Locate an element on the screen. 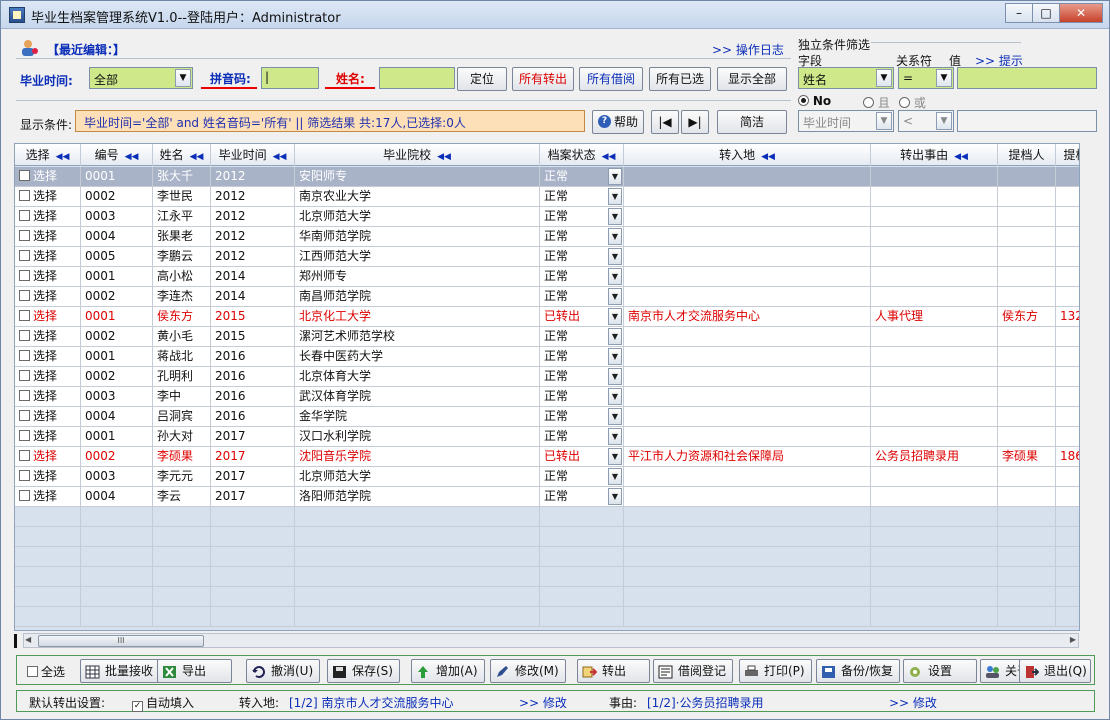 The width and height of the screenshot is (1110, 720). cell-school: 汉口水利学院 is located at coordinates (417, 437).